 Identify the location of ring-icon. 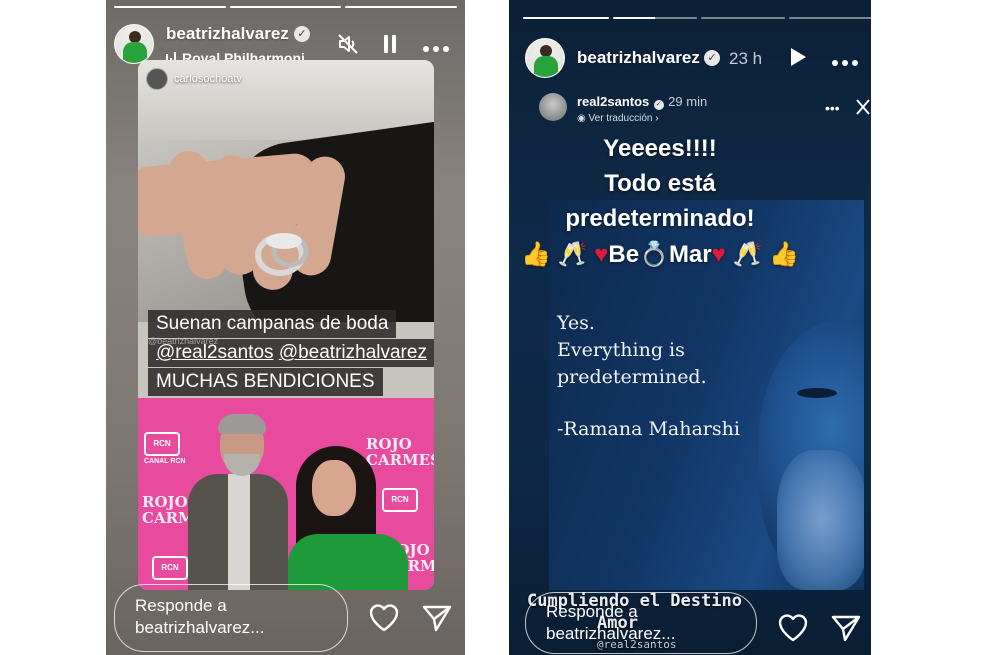
(282, 254).